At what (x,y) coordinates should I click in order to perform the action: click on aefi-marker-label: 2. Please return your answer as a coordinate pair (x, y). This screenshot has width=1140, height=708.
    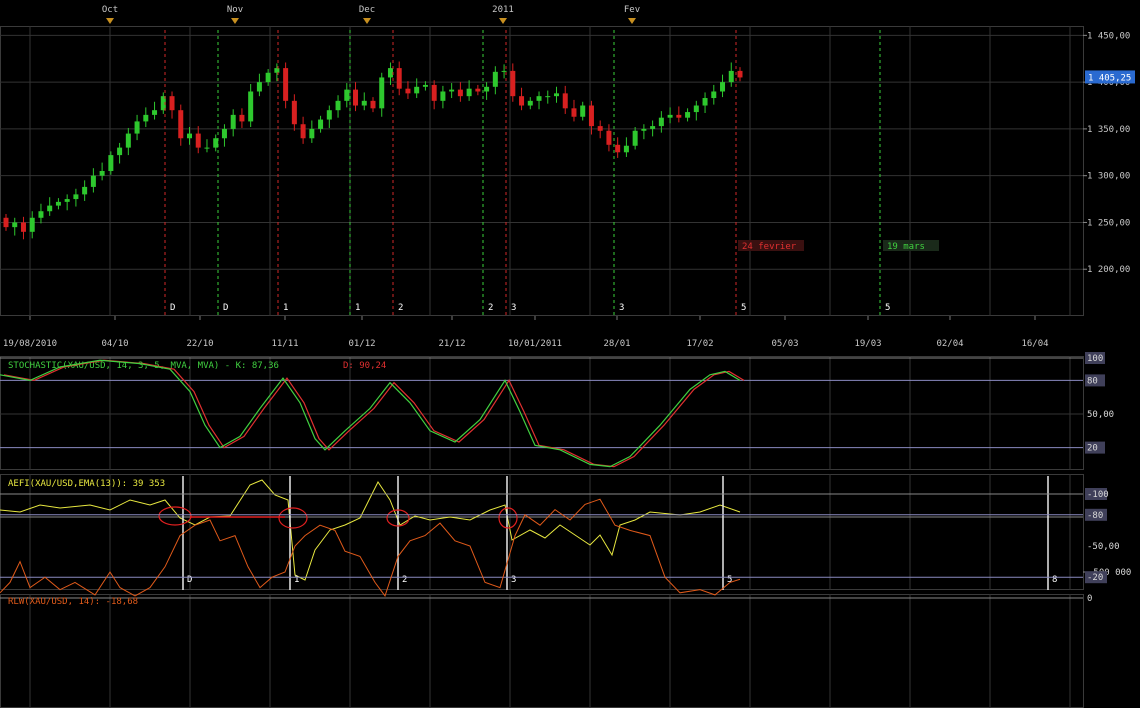
    Looking at the image, I should click on (404, 580).